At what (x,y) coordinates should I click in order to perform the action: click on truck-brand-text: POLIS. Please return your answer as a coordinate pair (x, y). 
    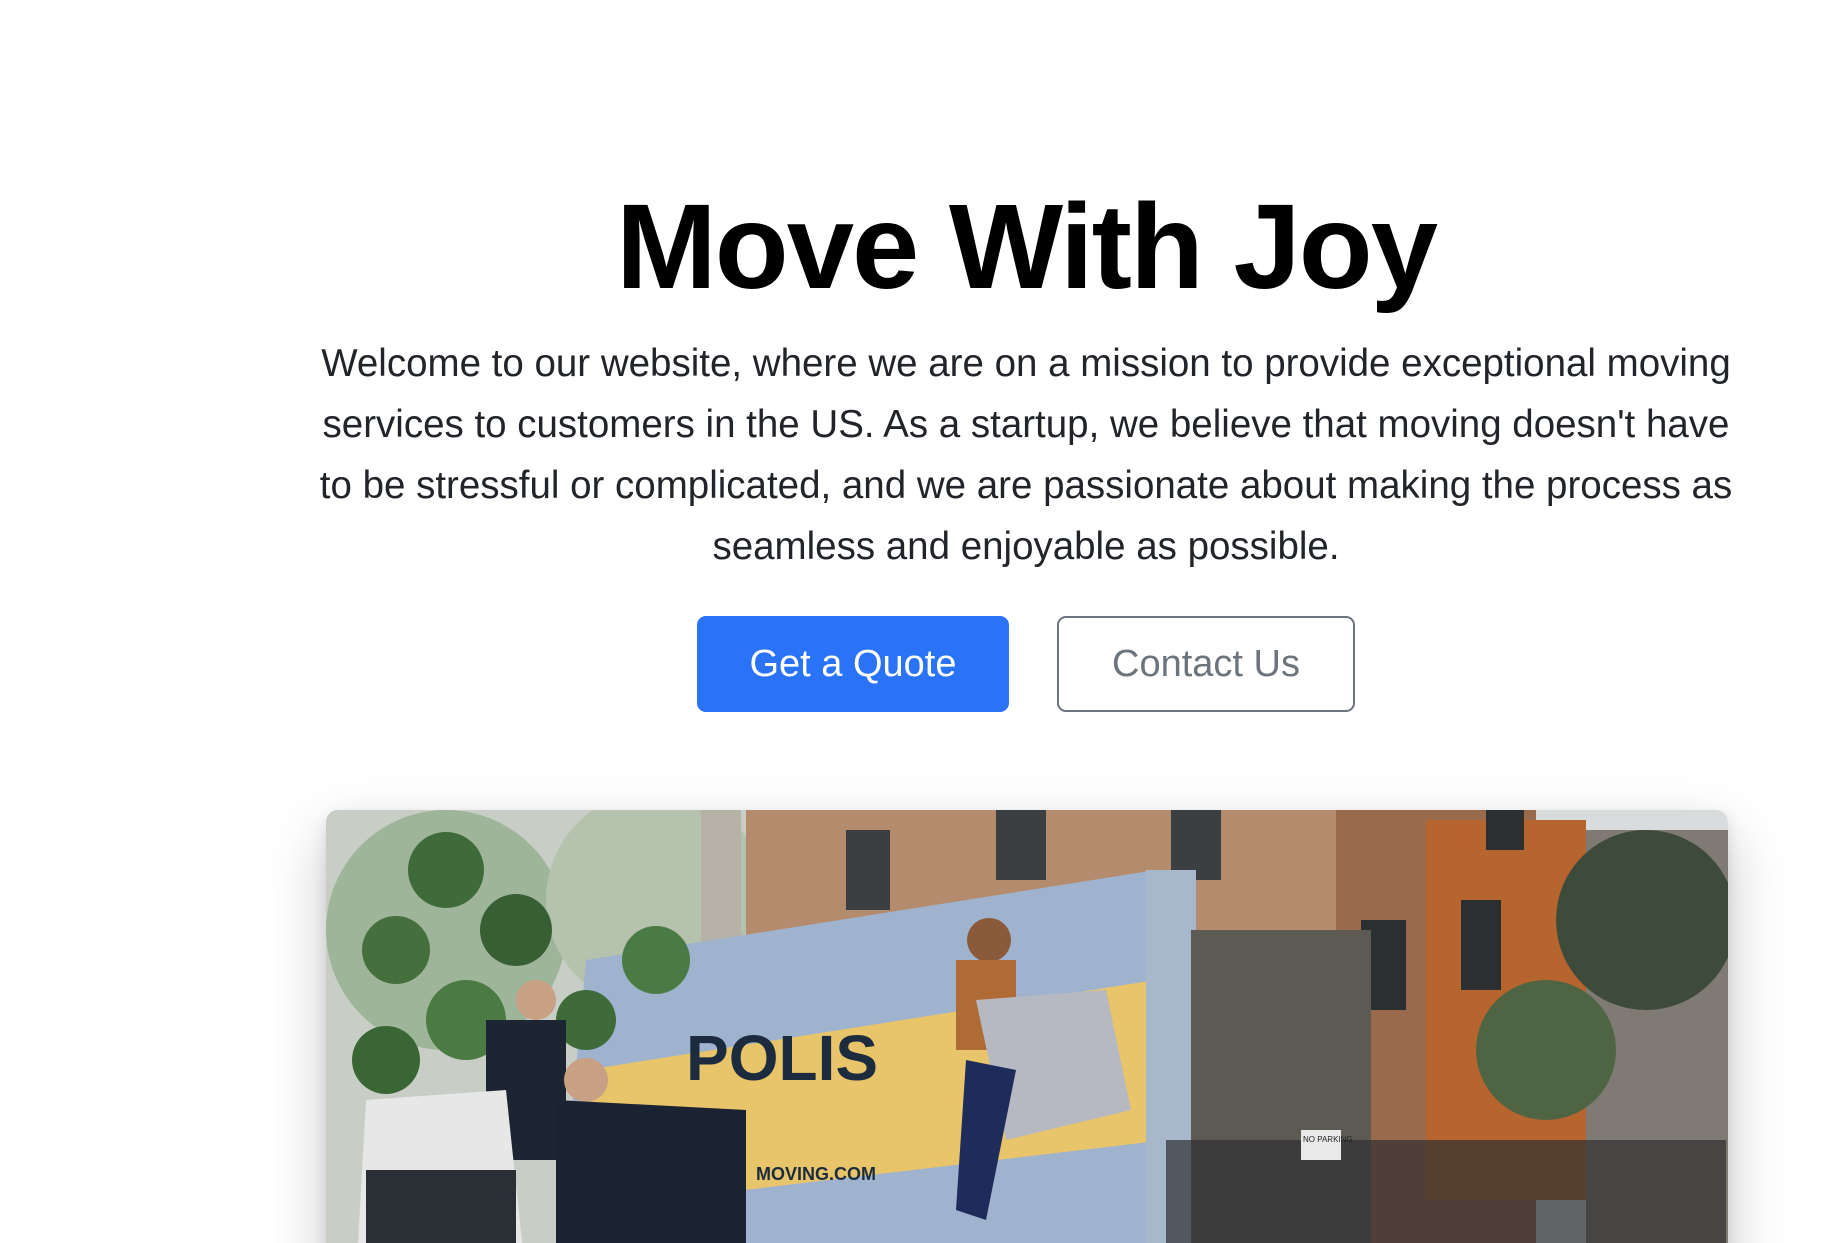
    Looking at the image, I should click on (782, 1058).